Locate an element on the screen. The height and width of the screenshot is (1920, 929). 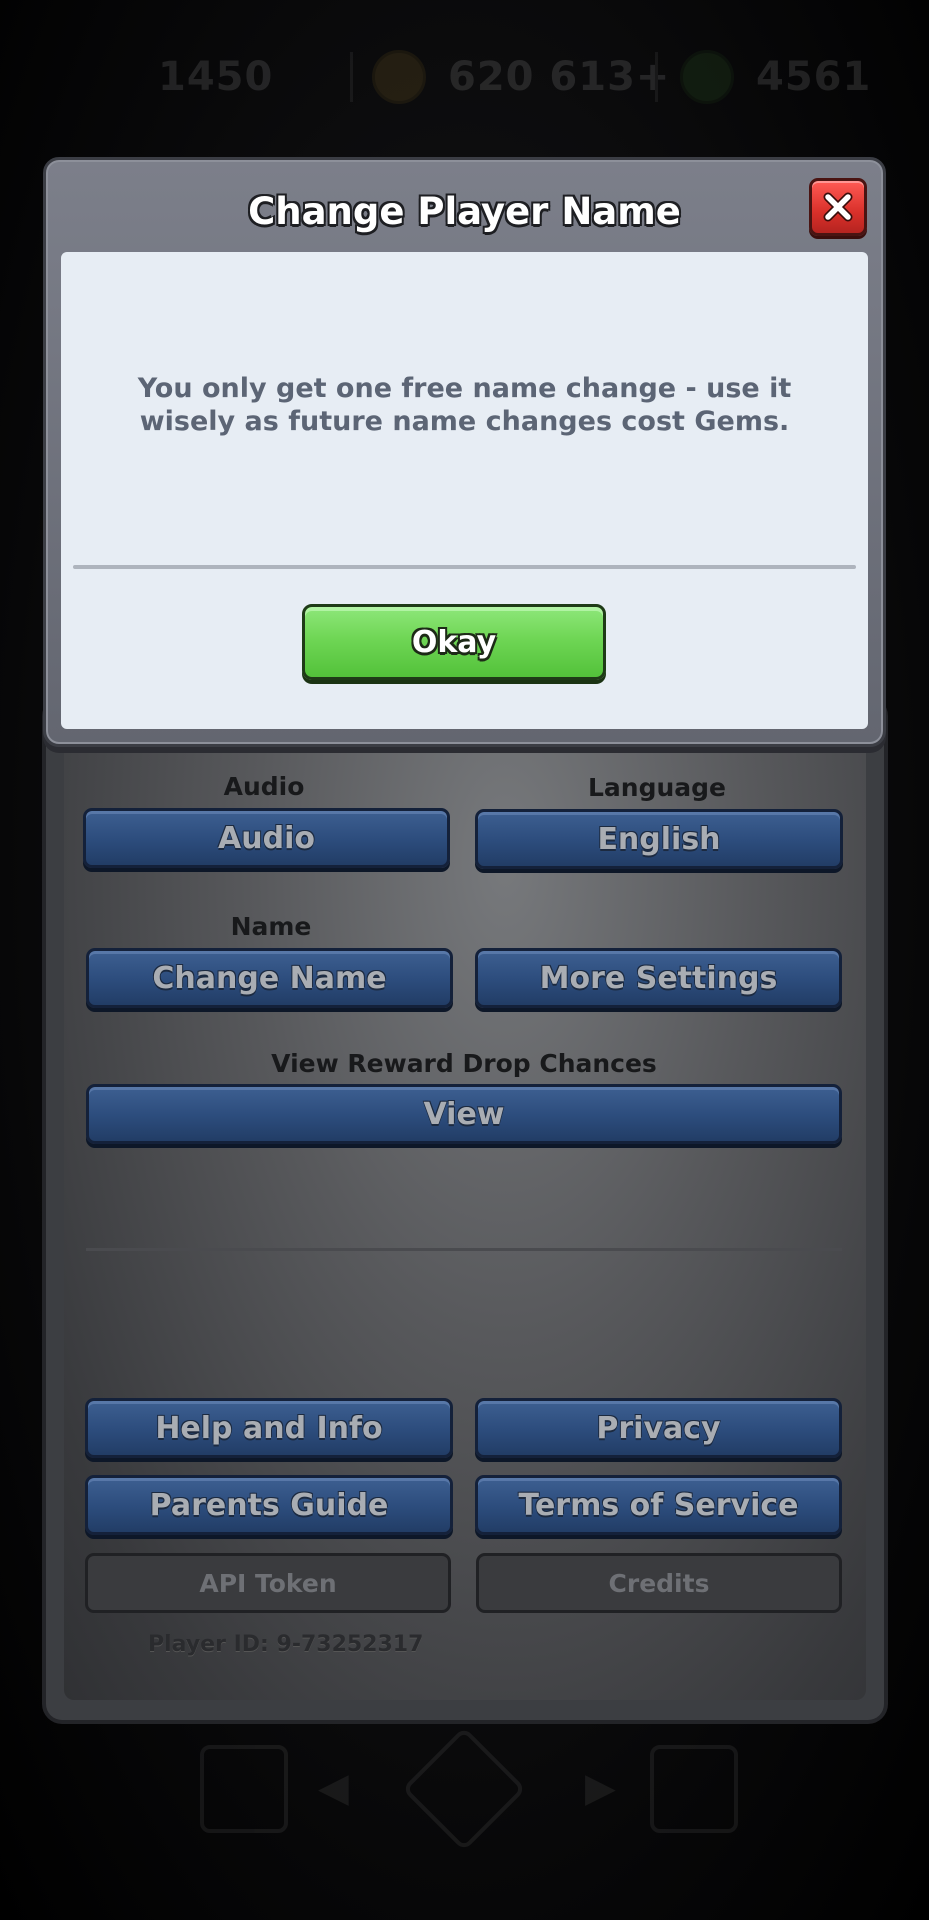
api-token-button: API Token is located at coordinates (268, 1583).